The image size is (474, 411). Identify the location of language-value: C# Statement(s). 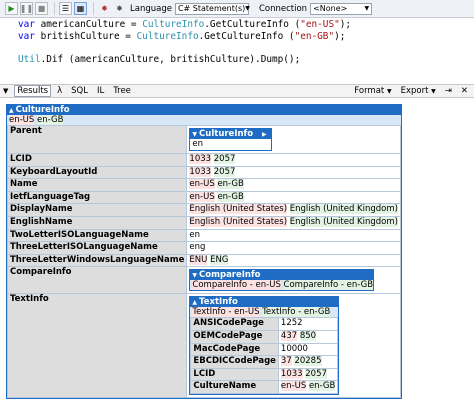
(211, 8).